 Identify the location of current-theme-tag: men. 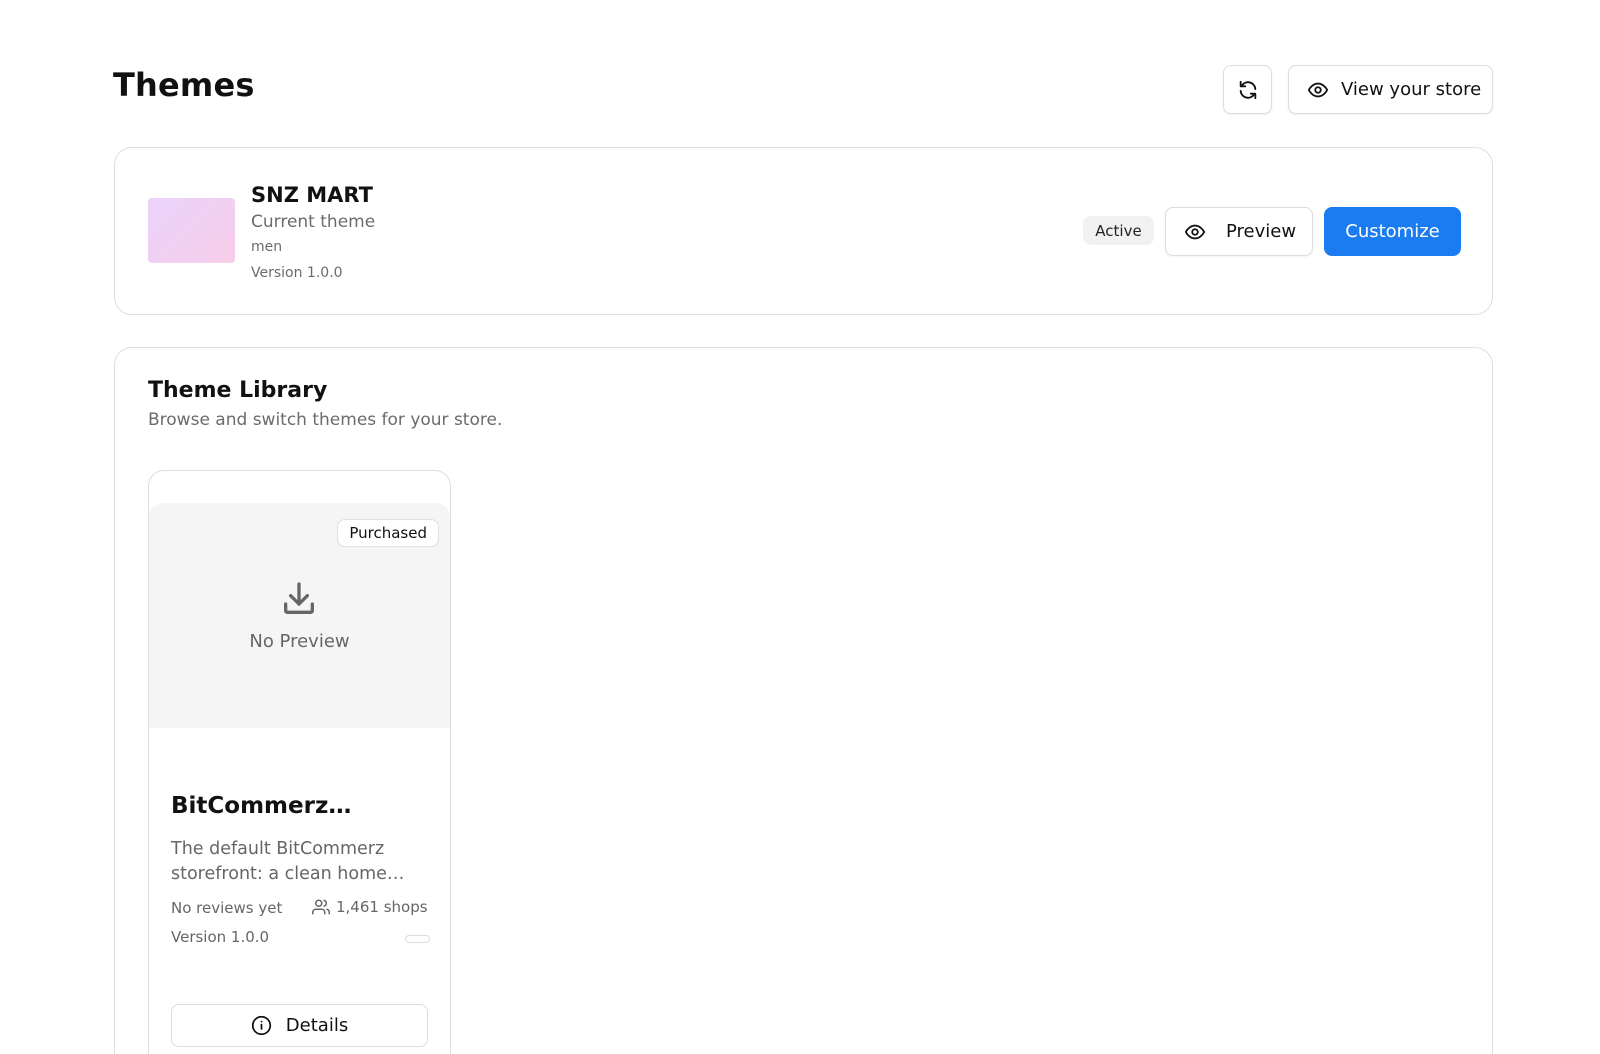
(267, 247).